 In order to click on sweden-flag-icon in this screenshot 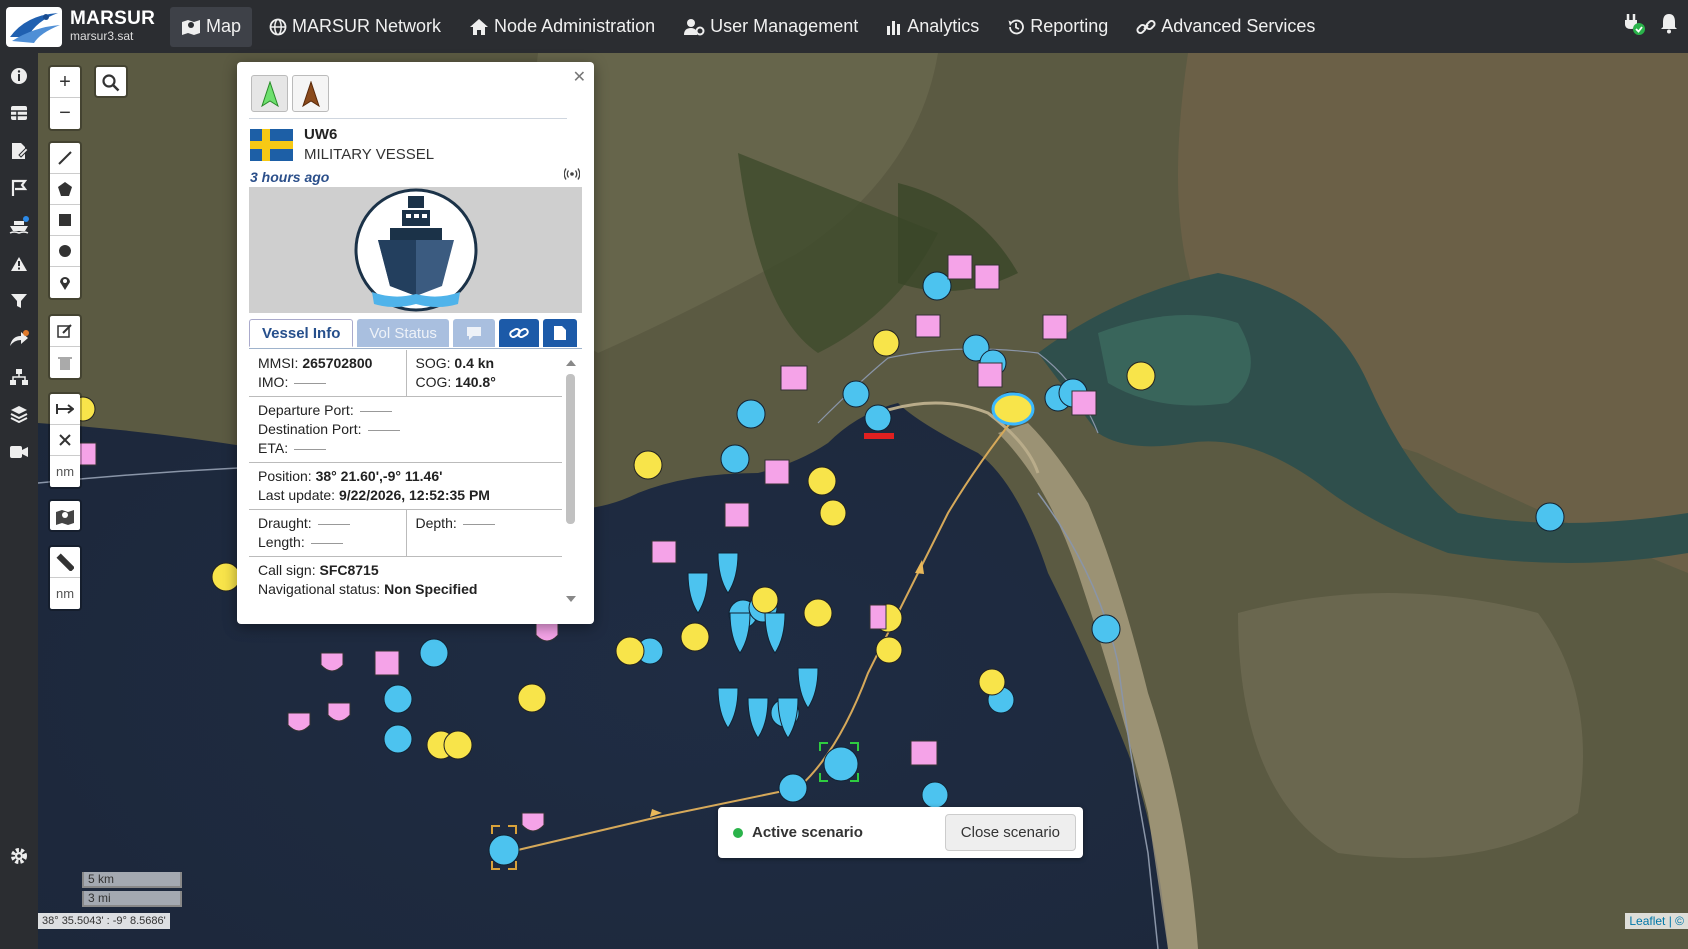, I will do `click(271, 145)`.